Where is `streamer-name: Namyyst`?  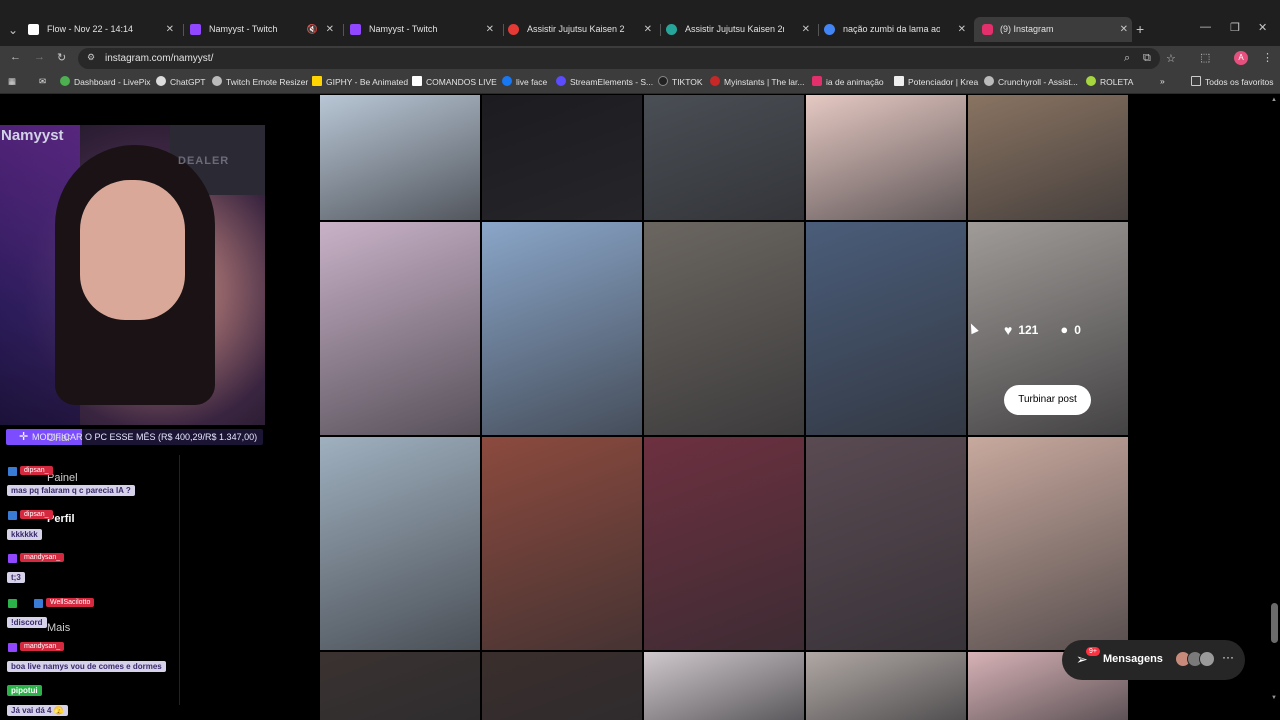
streamer-name: Namyyst is located at coordinates (32, 135).